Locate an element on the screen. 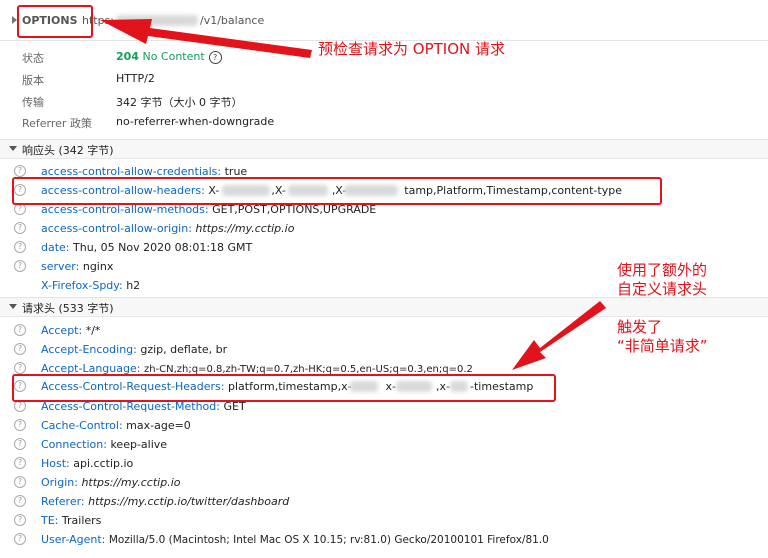 The height and width of the screenshot is (558, 768). annotation-note-trigger-line2: “非简单请求” is located at coordinates (662, 346).